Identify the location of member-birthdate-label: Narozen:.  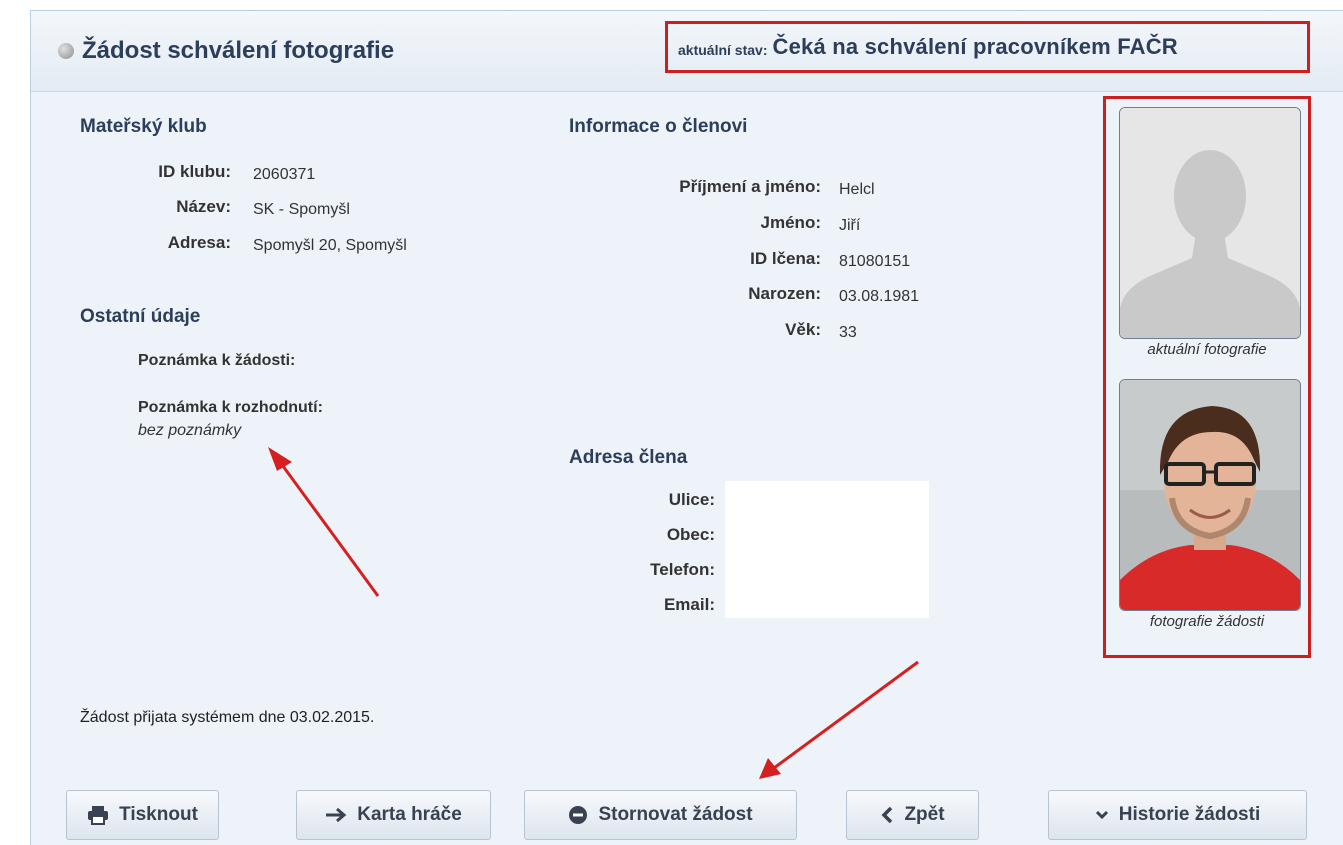
(784, 293).